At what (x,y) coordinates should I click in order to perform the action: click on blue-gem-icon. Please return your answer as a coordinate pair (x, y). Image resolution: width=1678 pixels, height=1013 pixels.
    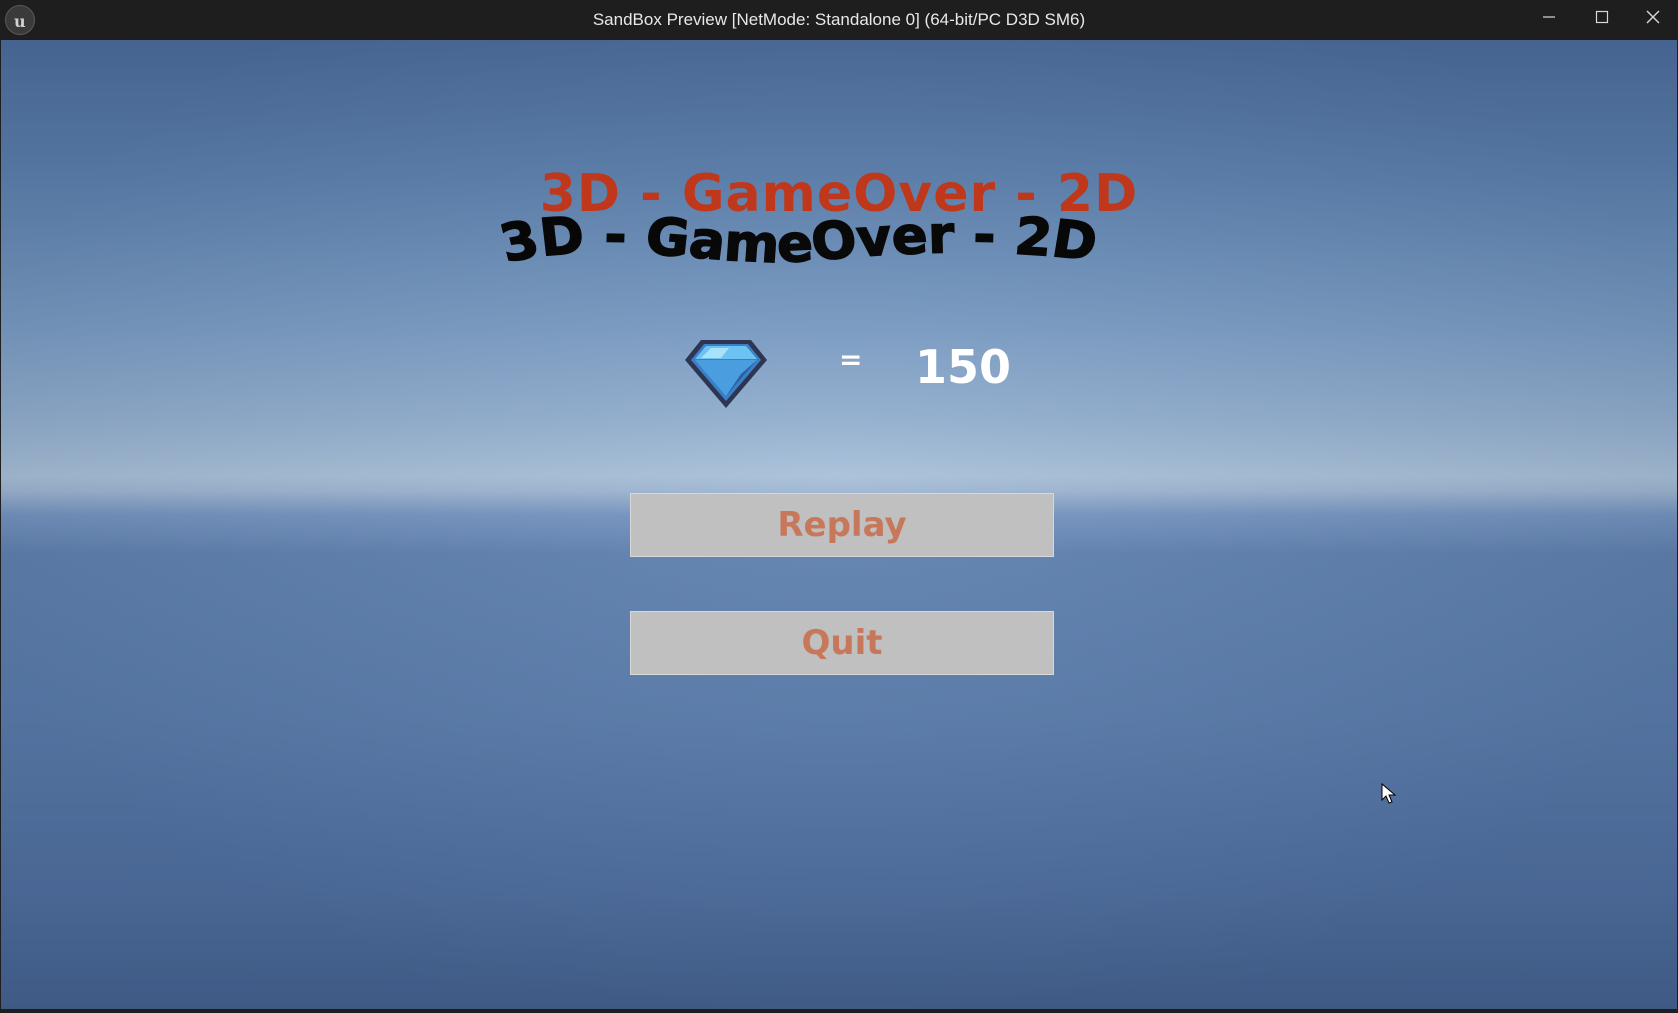
    Looking at the image, I should click on (726, 374).